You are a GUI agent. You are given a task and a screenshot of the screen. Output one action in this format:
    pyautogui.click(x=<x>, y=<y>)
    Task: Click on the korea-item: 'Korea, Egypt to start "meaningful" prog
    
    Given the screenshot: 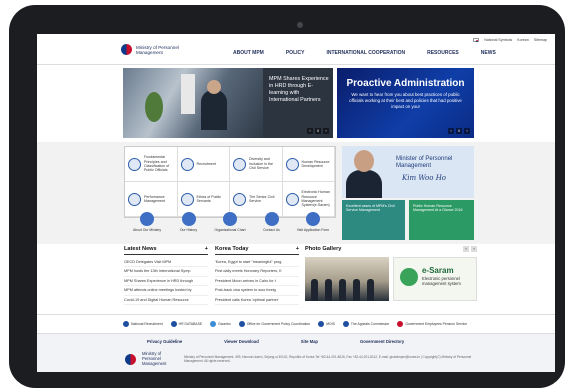 What is the action you would take?
    pyautogui.click(x=257, y=263)
    